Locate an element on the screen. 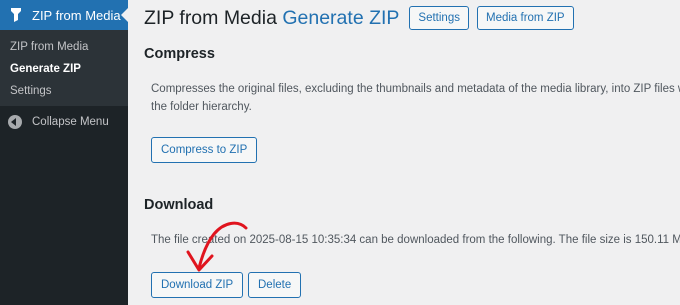 Image resolution: width=680 pixels, height=305 pixels. media-from-zip-button: Media from ZIP is located at coordinates (525, 18).